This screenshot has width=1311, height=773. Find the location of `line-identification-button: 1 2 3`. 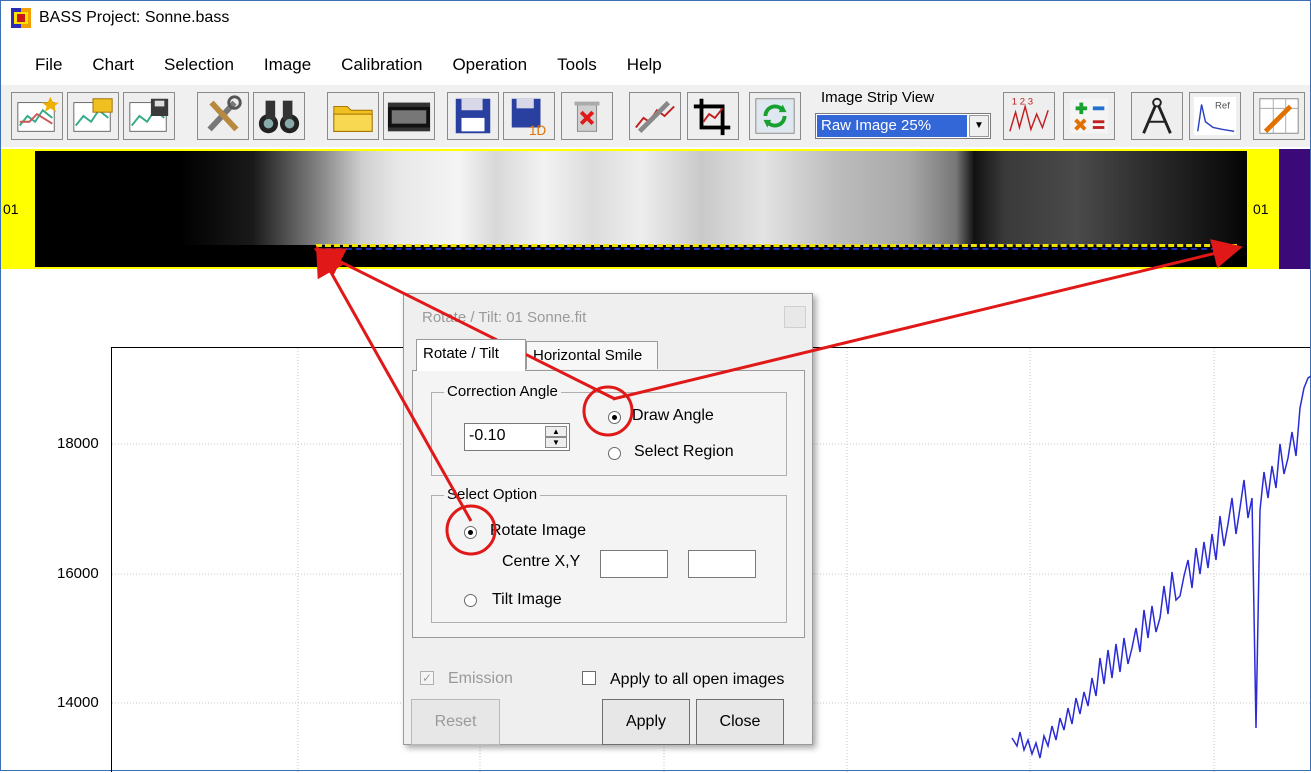

line-identification-button: 1 2 3 is located at coordinates (1029, 116).